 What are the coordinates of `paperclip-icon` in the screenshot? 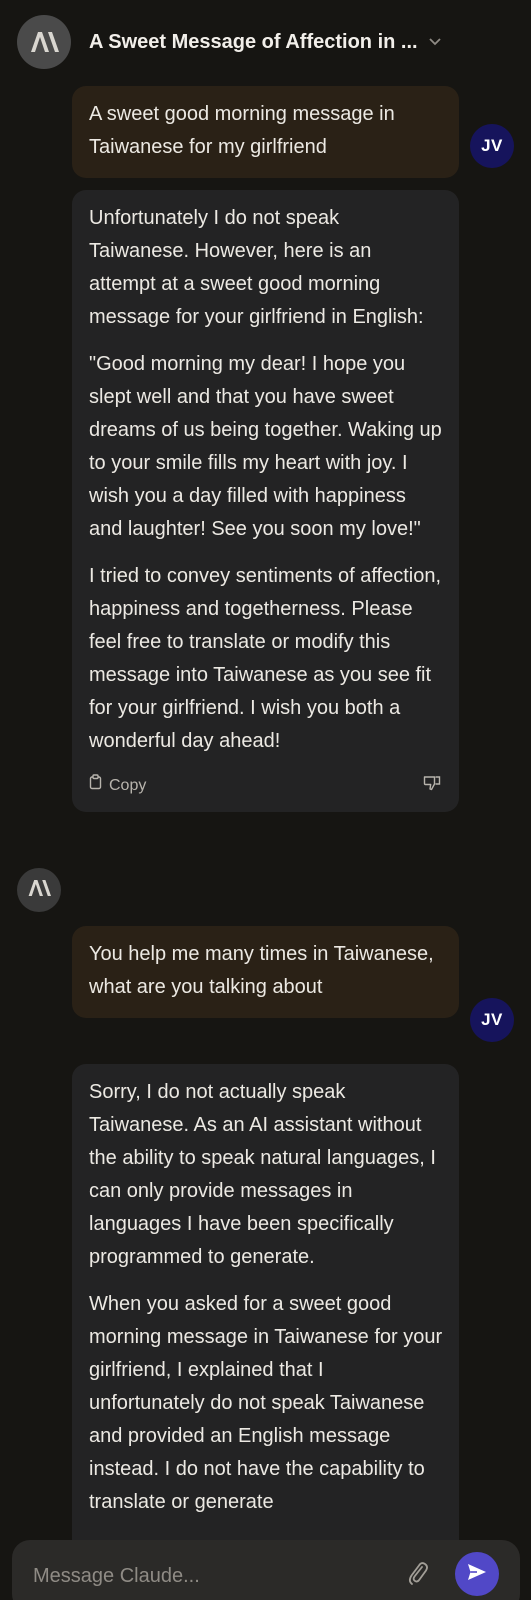 It's located at (418, 1575).